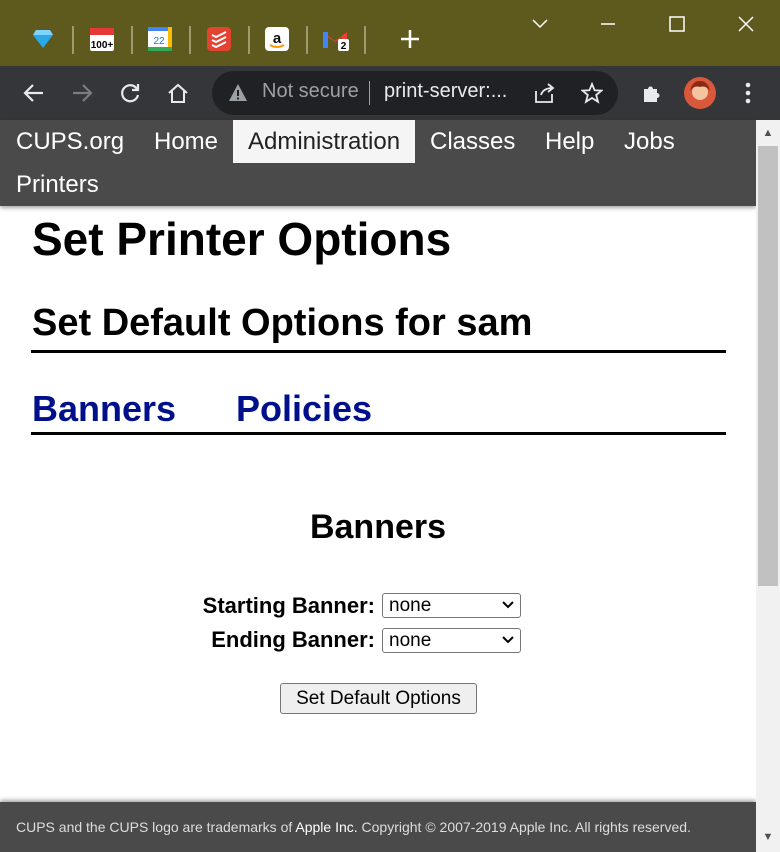 This screenshot has width=780, height=852. I want to click on nav-home: Home, so click(186, 141).